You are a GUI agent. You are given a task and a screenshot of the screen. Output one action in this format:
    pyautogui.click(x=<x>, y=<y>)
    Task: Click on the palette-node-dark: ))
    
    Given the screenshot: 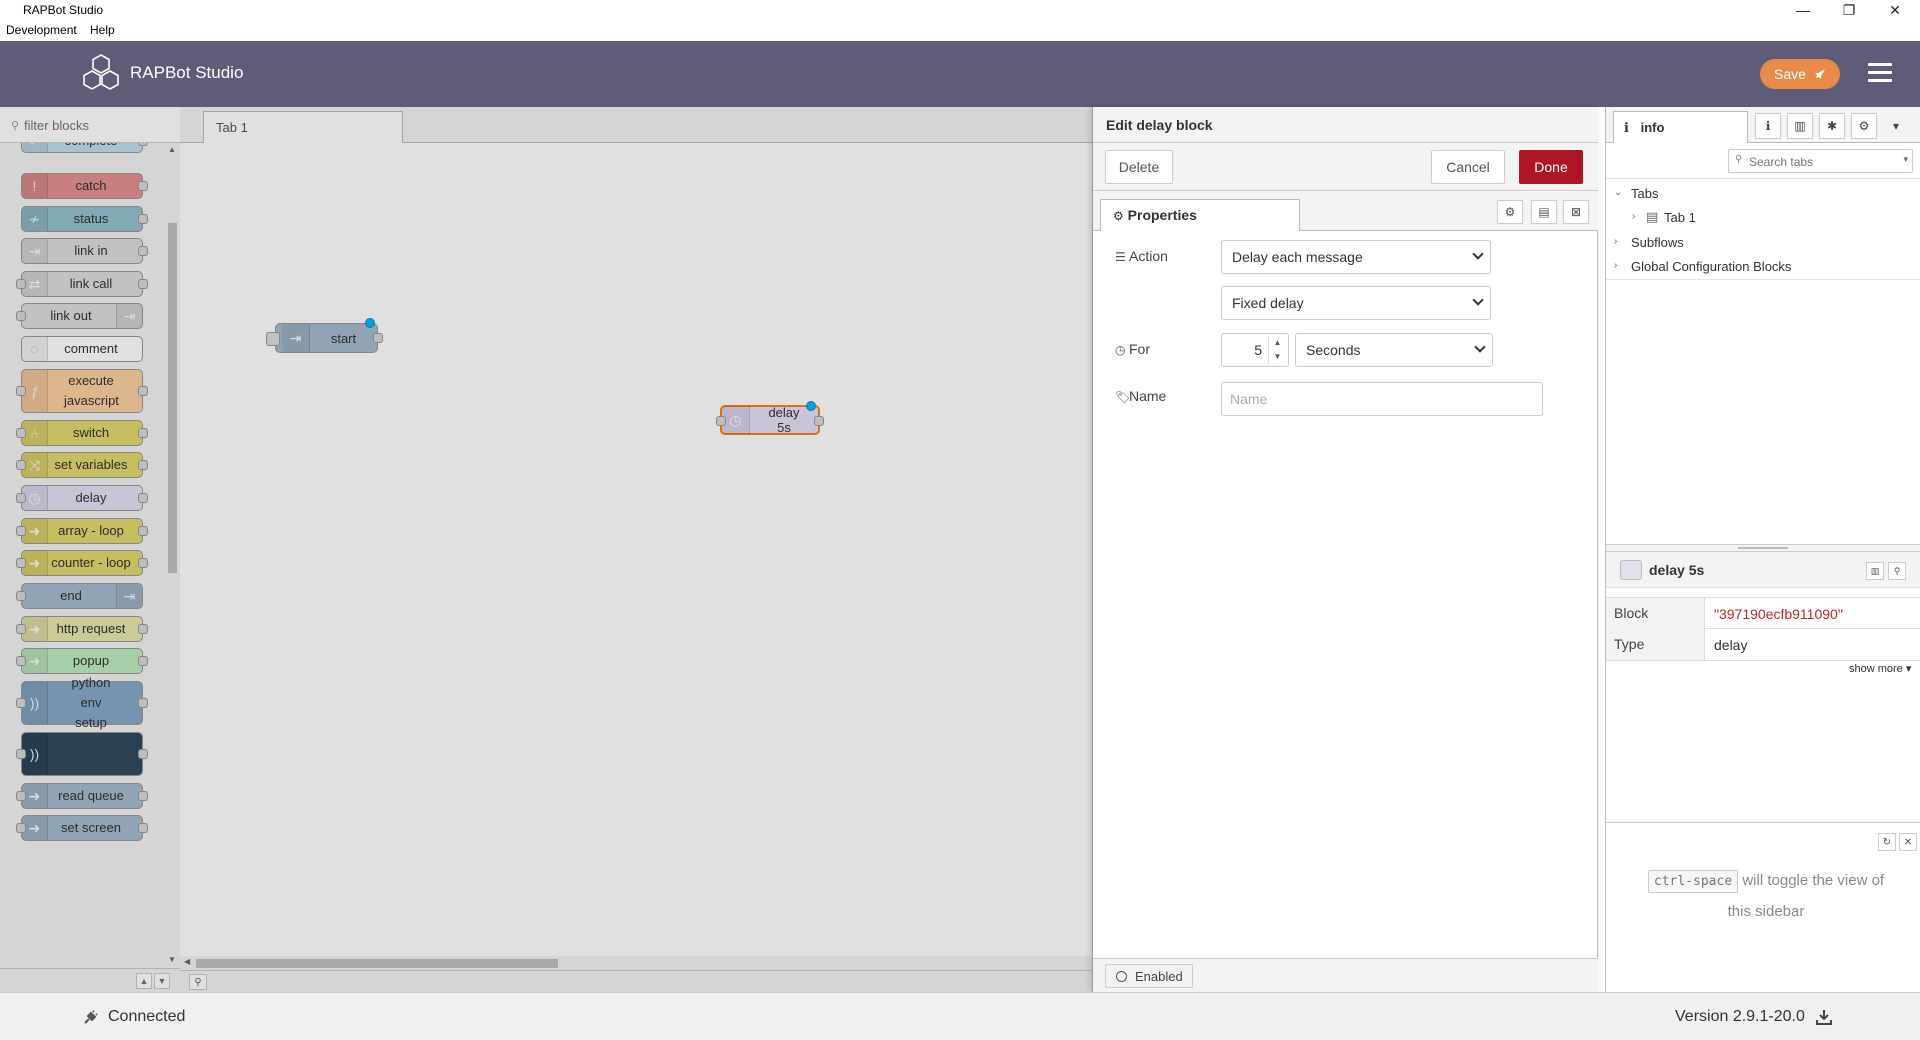 What is the action you would take?
    pyautogui.click(x=82, y=754)
    